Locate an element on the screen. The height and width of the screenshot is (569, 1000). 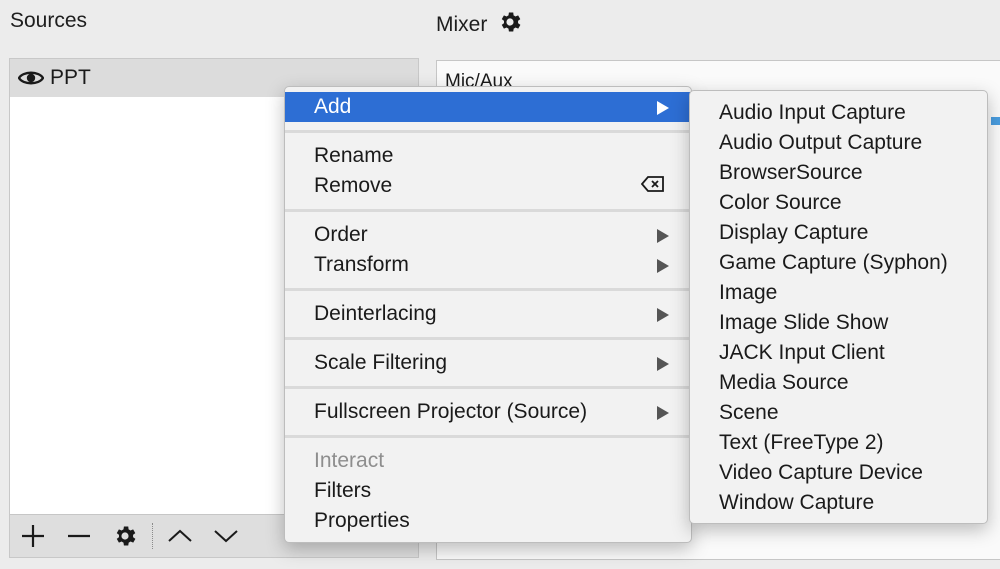
submenu-item-window-capture: Window Capture is located at coordinates (838, 503).